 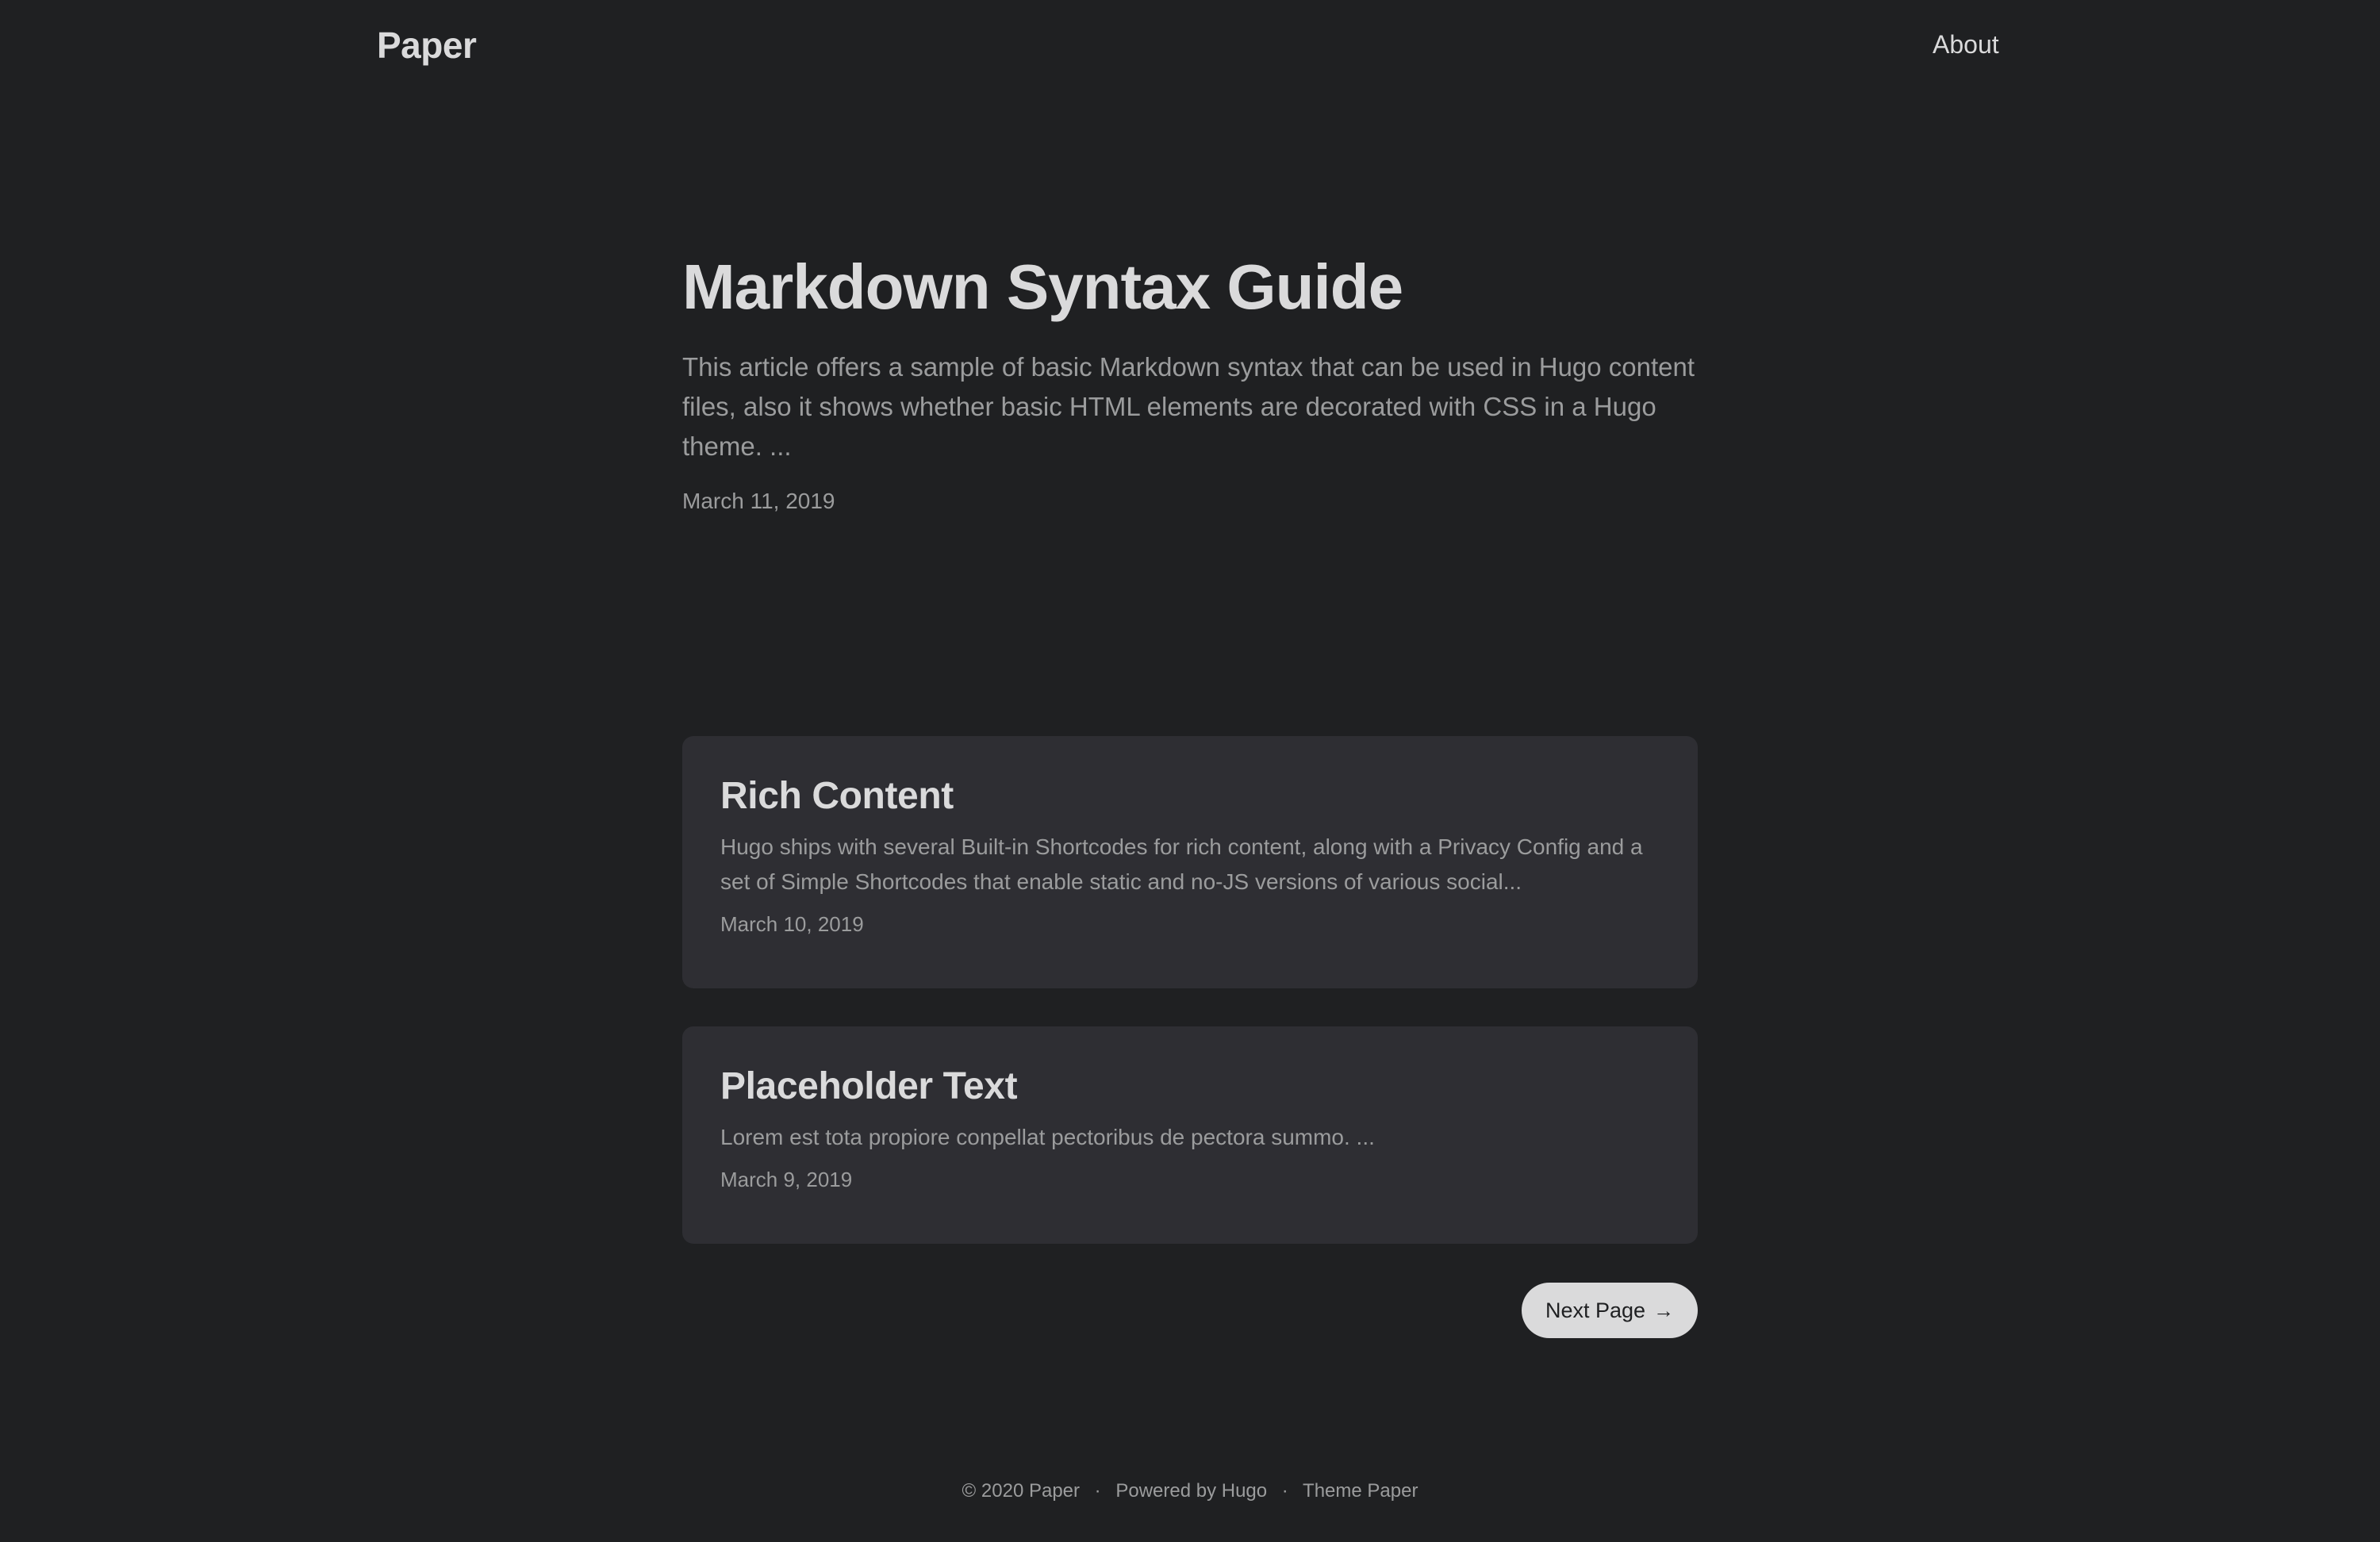 What do you see at coordinates (792, 924) in the screenshot?
I see `post-card-date: March 10, 2019` at bounding box center [792, 924].